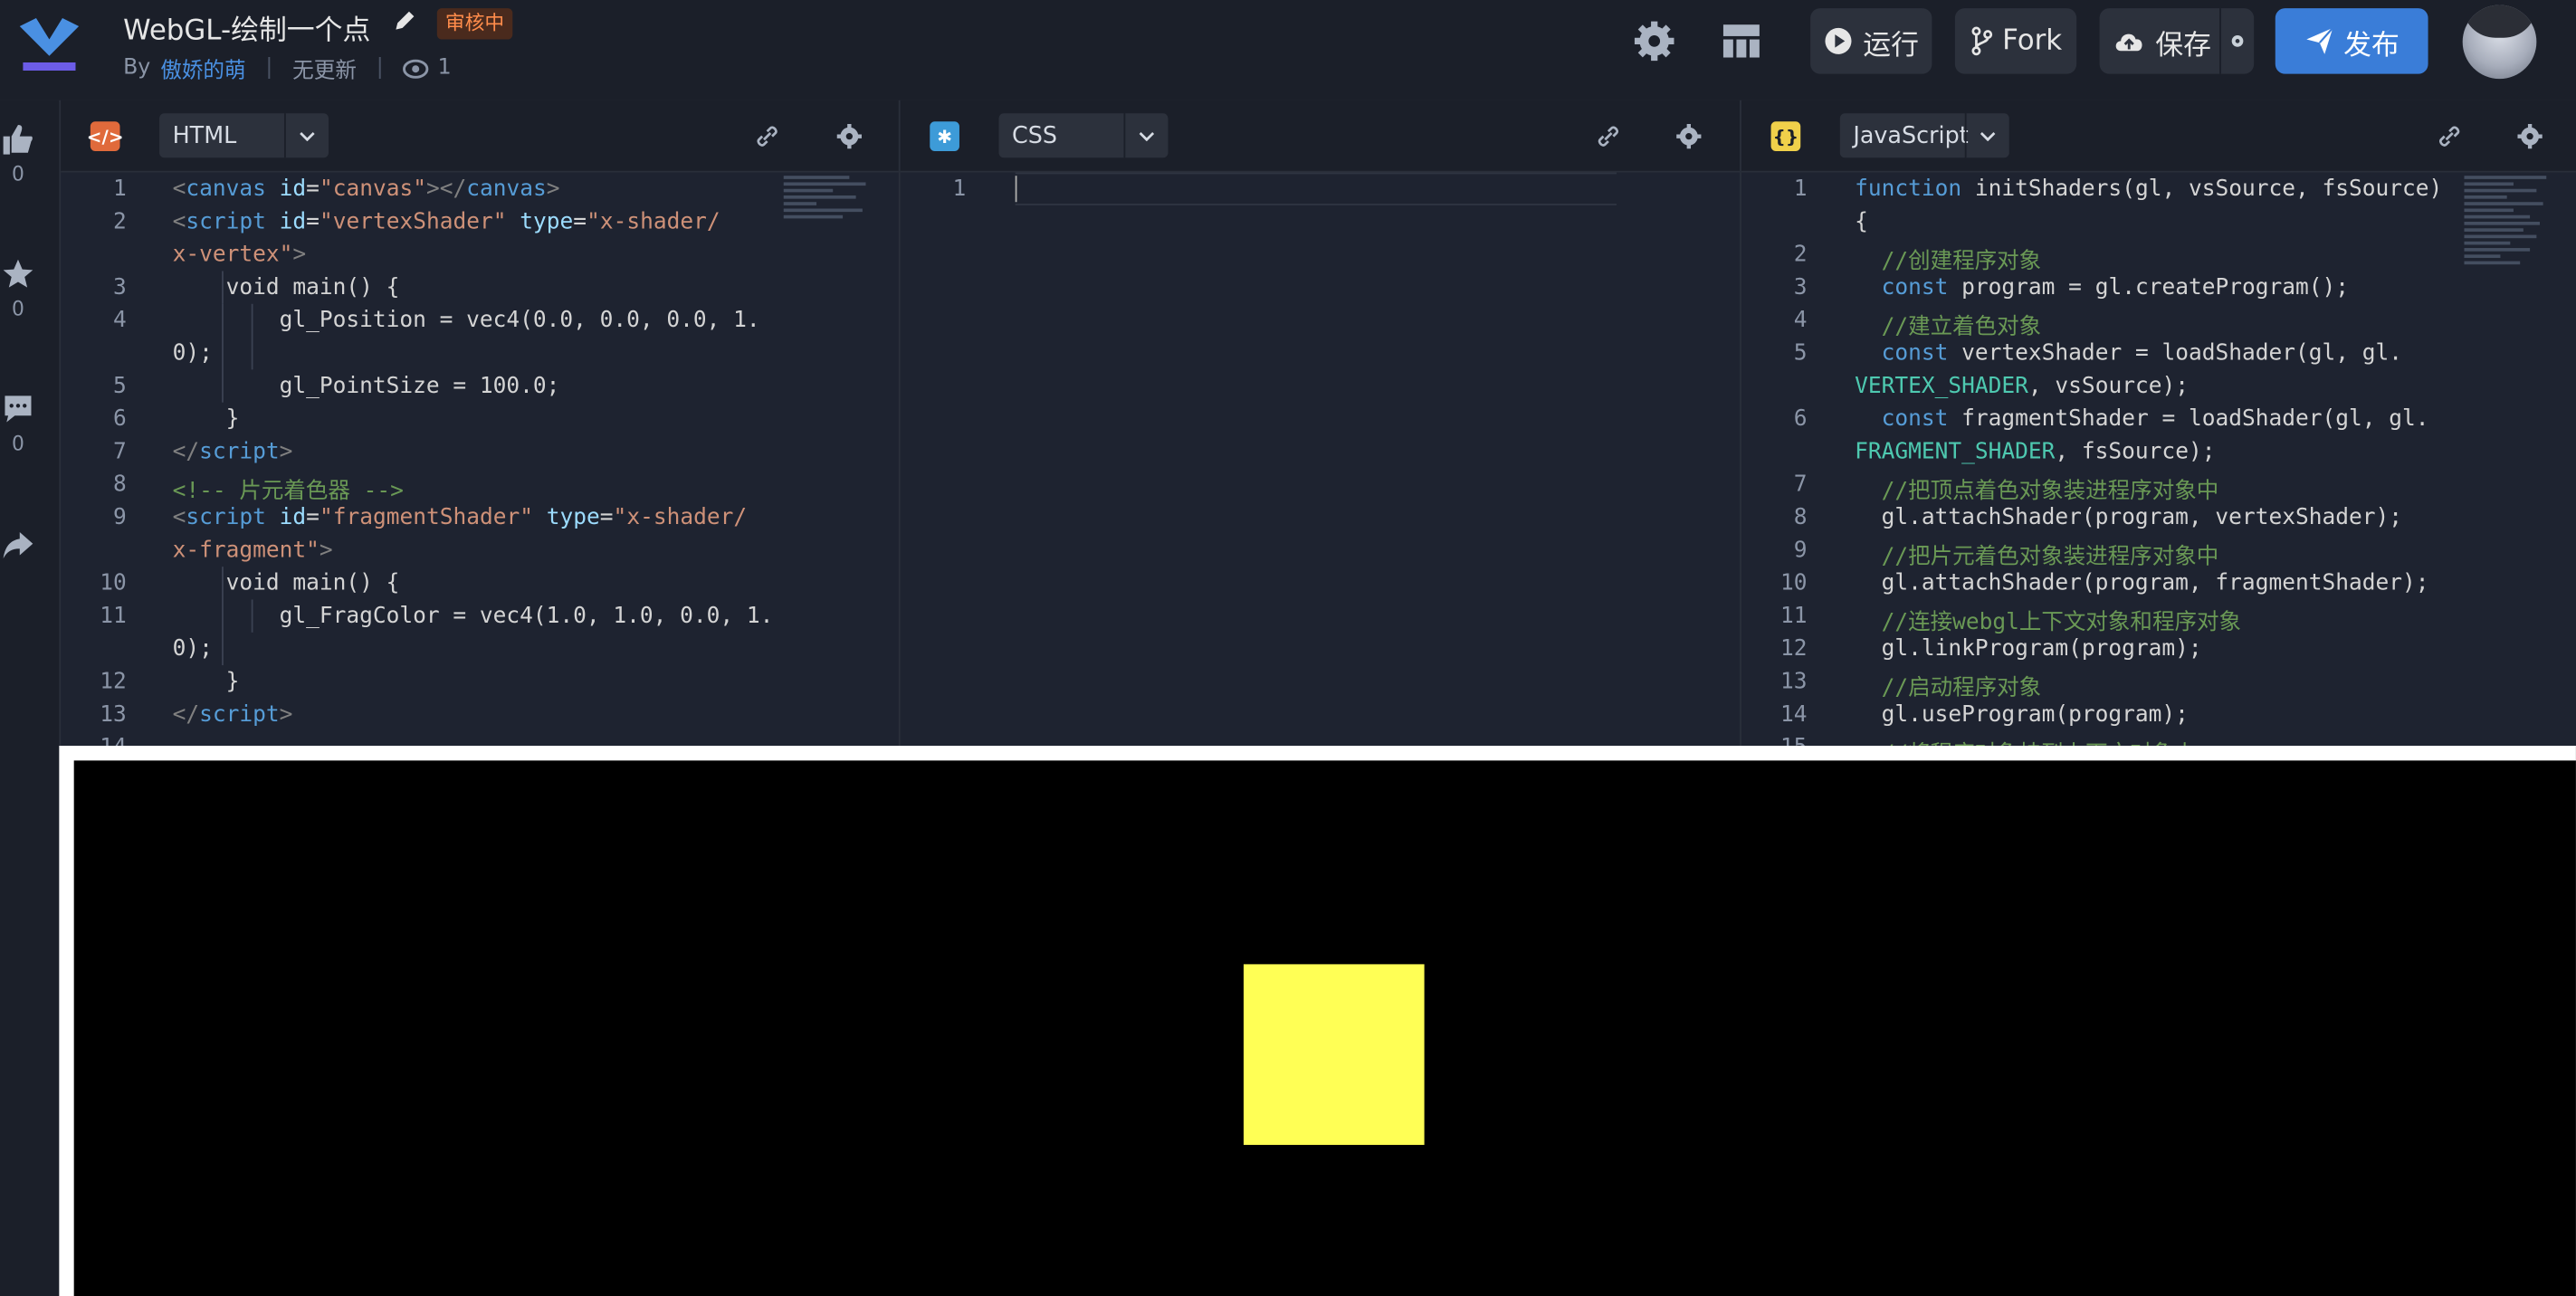 Image resolution: width=2576 pixels, height=1296 pixels. Describe the element at coordinates (18, 308) in the screenshot. I see `favorite-count: 0` at that location.